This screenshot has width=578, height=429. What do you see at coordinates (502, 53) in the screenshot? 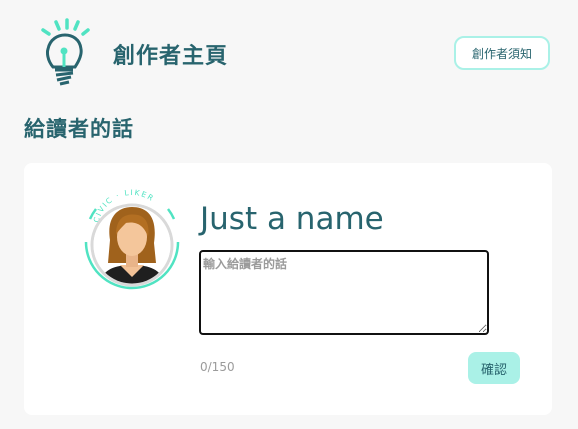
I see `creator-notice-button: 創作者須知` at bounding box center [502, 53].